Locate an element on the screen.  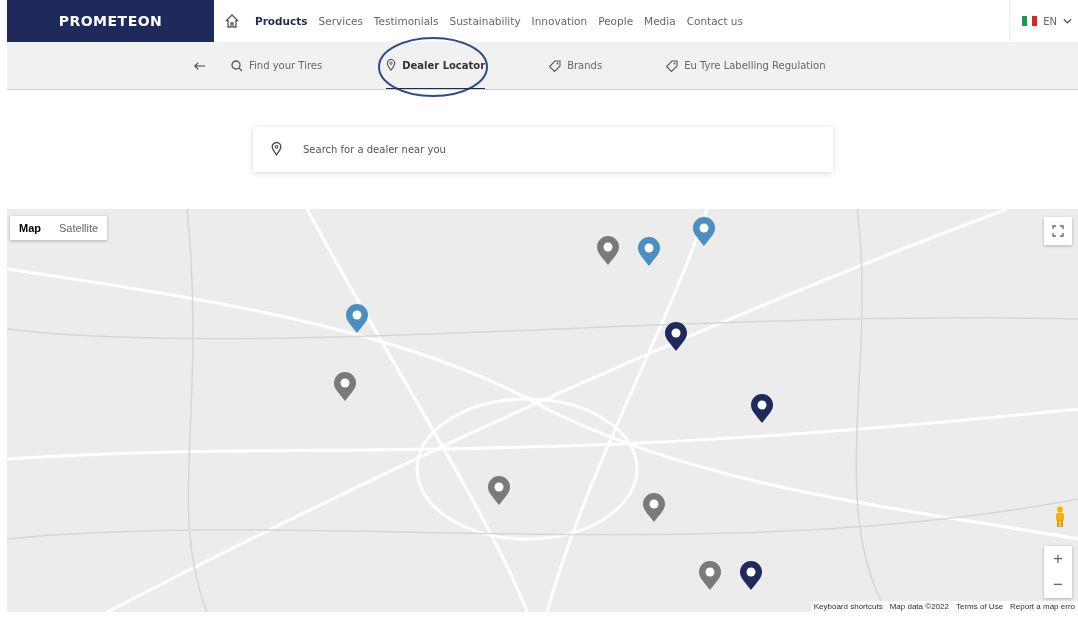
map-footer-link: Map data ©2022 is located at coordinates (919, 606).